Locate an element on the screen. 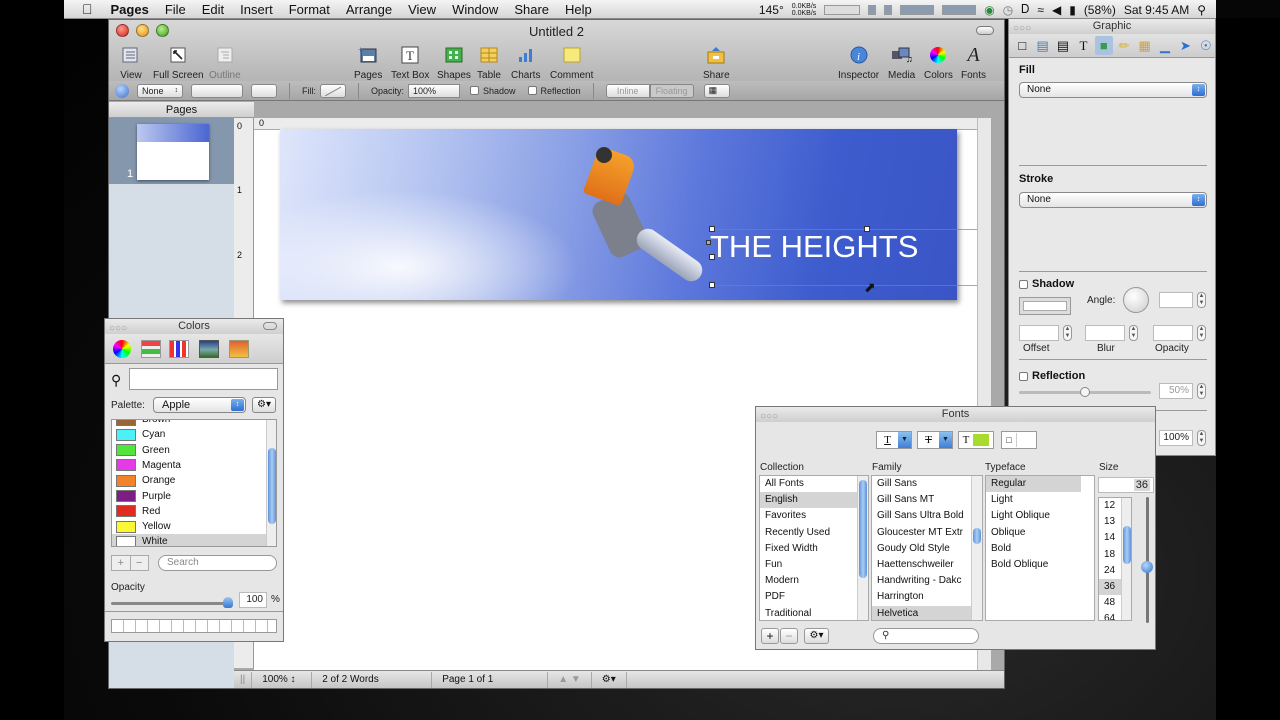 Image resolution: width=1280 pixels, height=720 pixels. panel-window-buttons: ○○○ is located at coordinates (769, 416).